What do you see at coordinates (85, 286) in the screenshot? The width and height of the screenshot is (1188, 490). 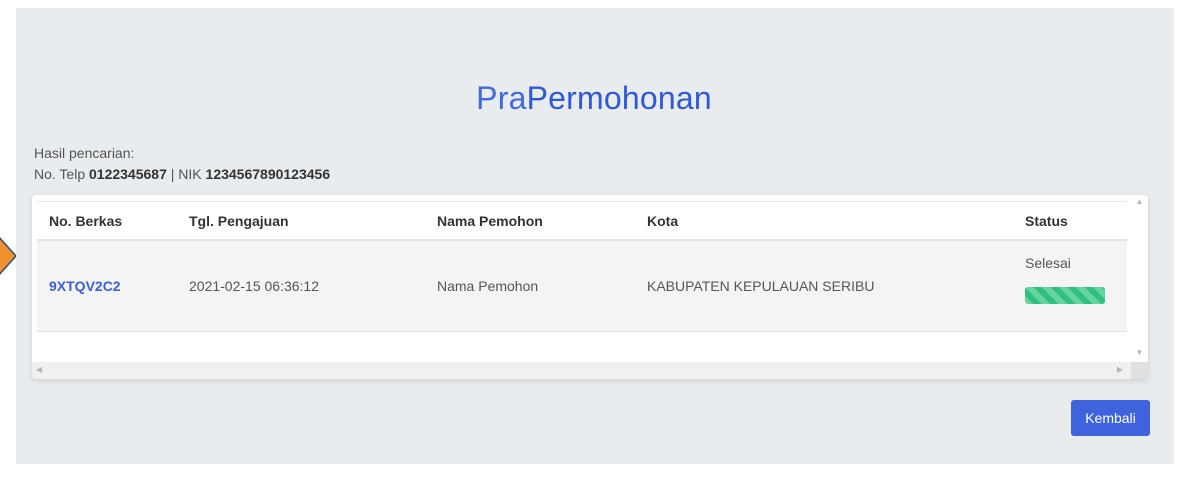 I see `berkas-link: 9XTQV2C2` at bounding box center [85, 286].